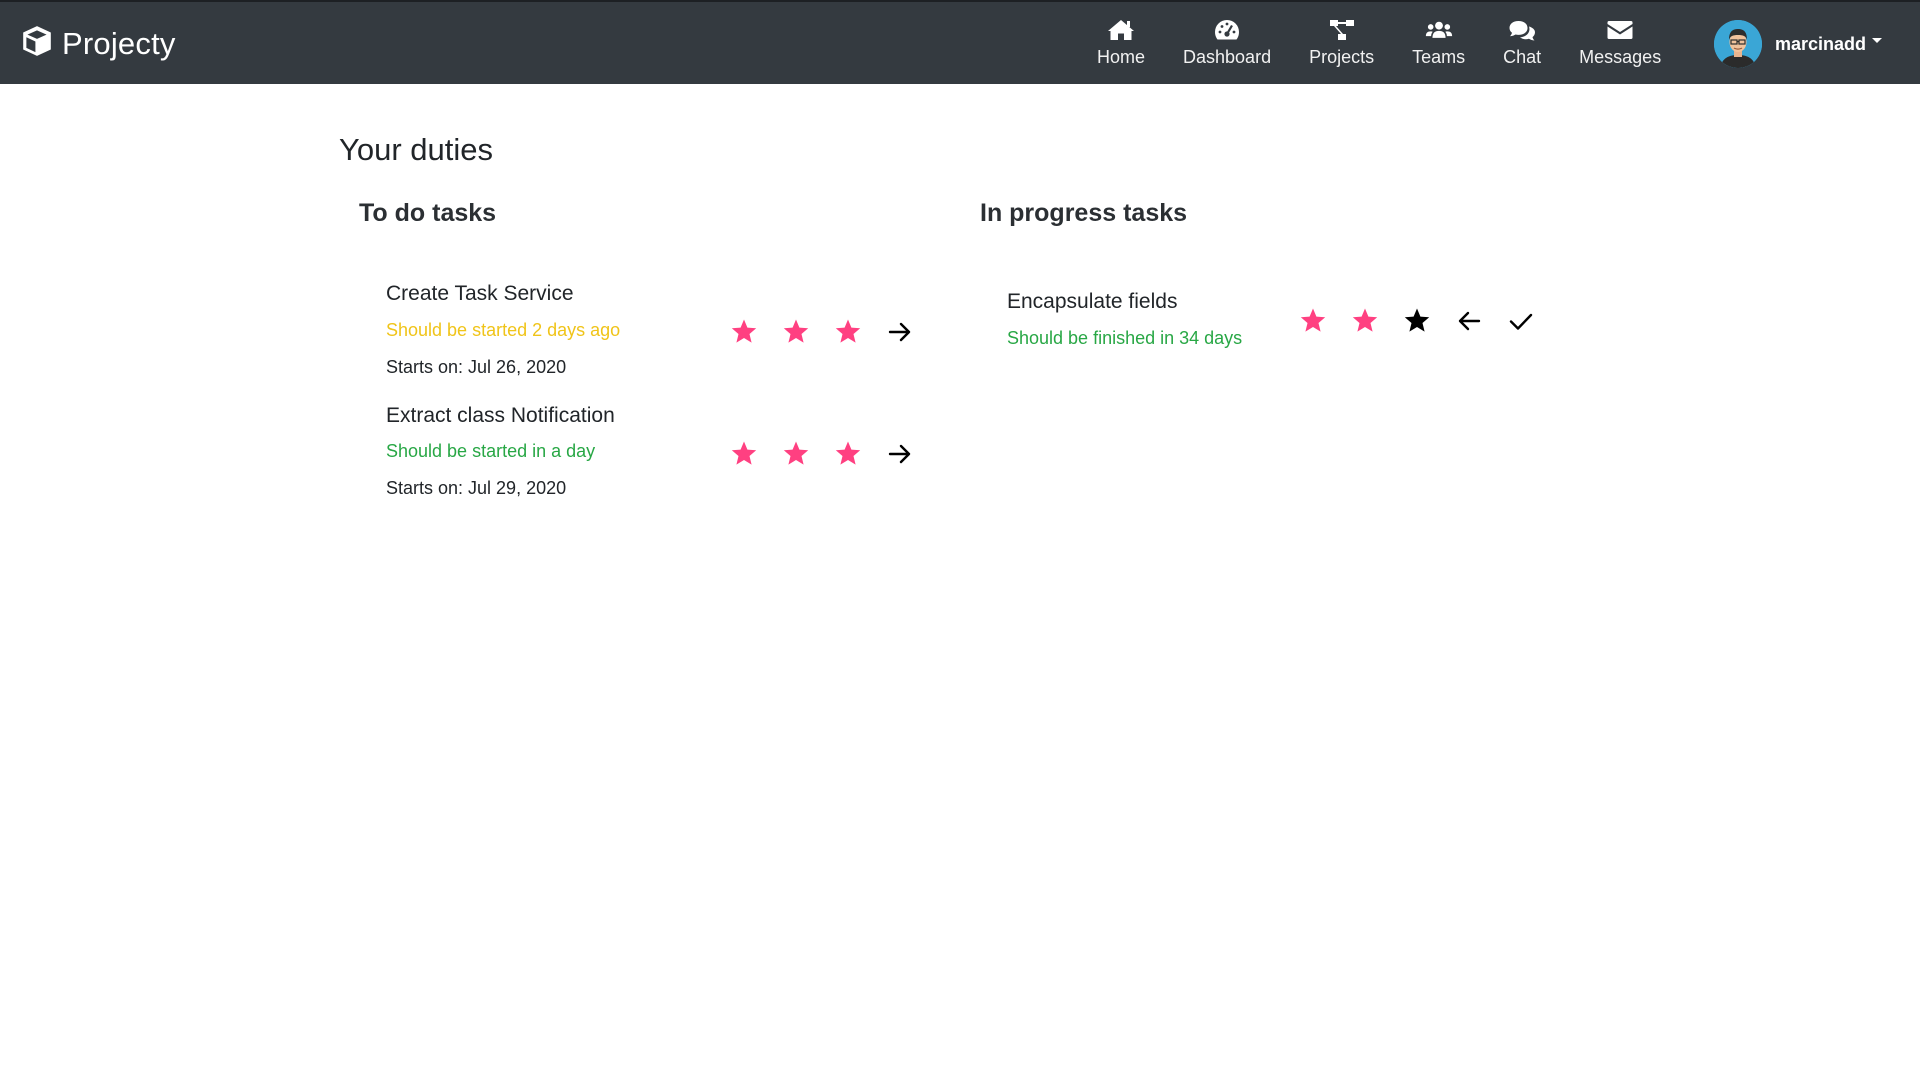  Describe the element at coordinates (1341, 43) in the screenshot. I see `nav-item-projects: Projects` at that location.